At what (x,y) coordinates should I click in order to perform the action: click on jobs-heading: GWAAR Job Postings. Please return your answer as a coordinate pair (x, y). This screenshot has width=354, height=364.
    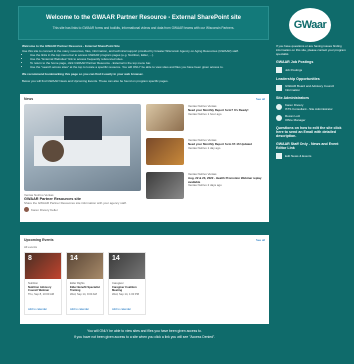
    Looking at the image, I should click on (295, 62).